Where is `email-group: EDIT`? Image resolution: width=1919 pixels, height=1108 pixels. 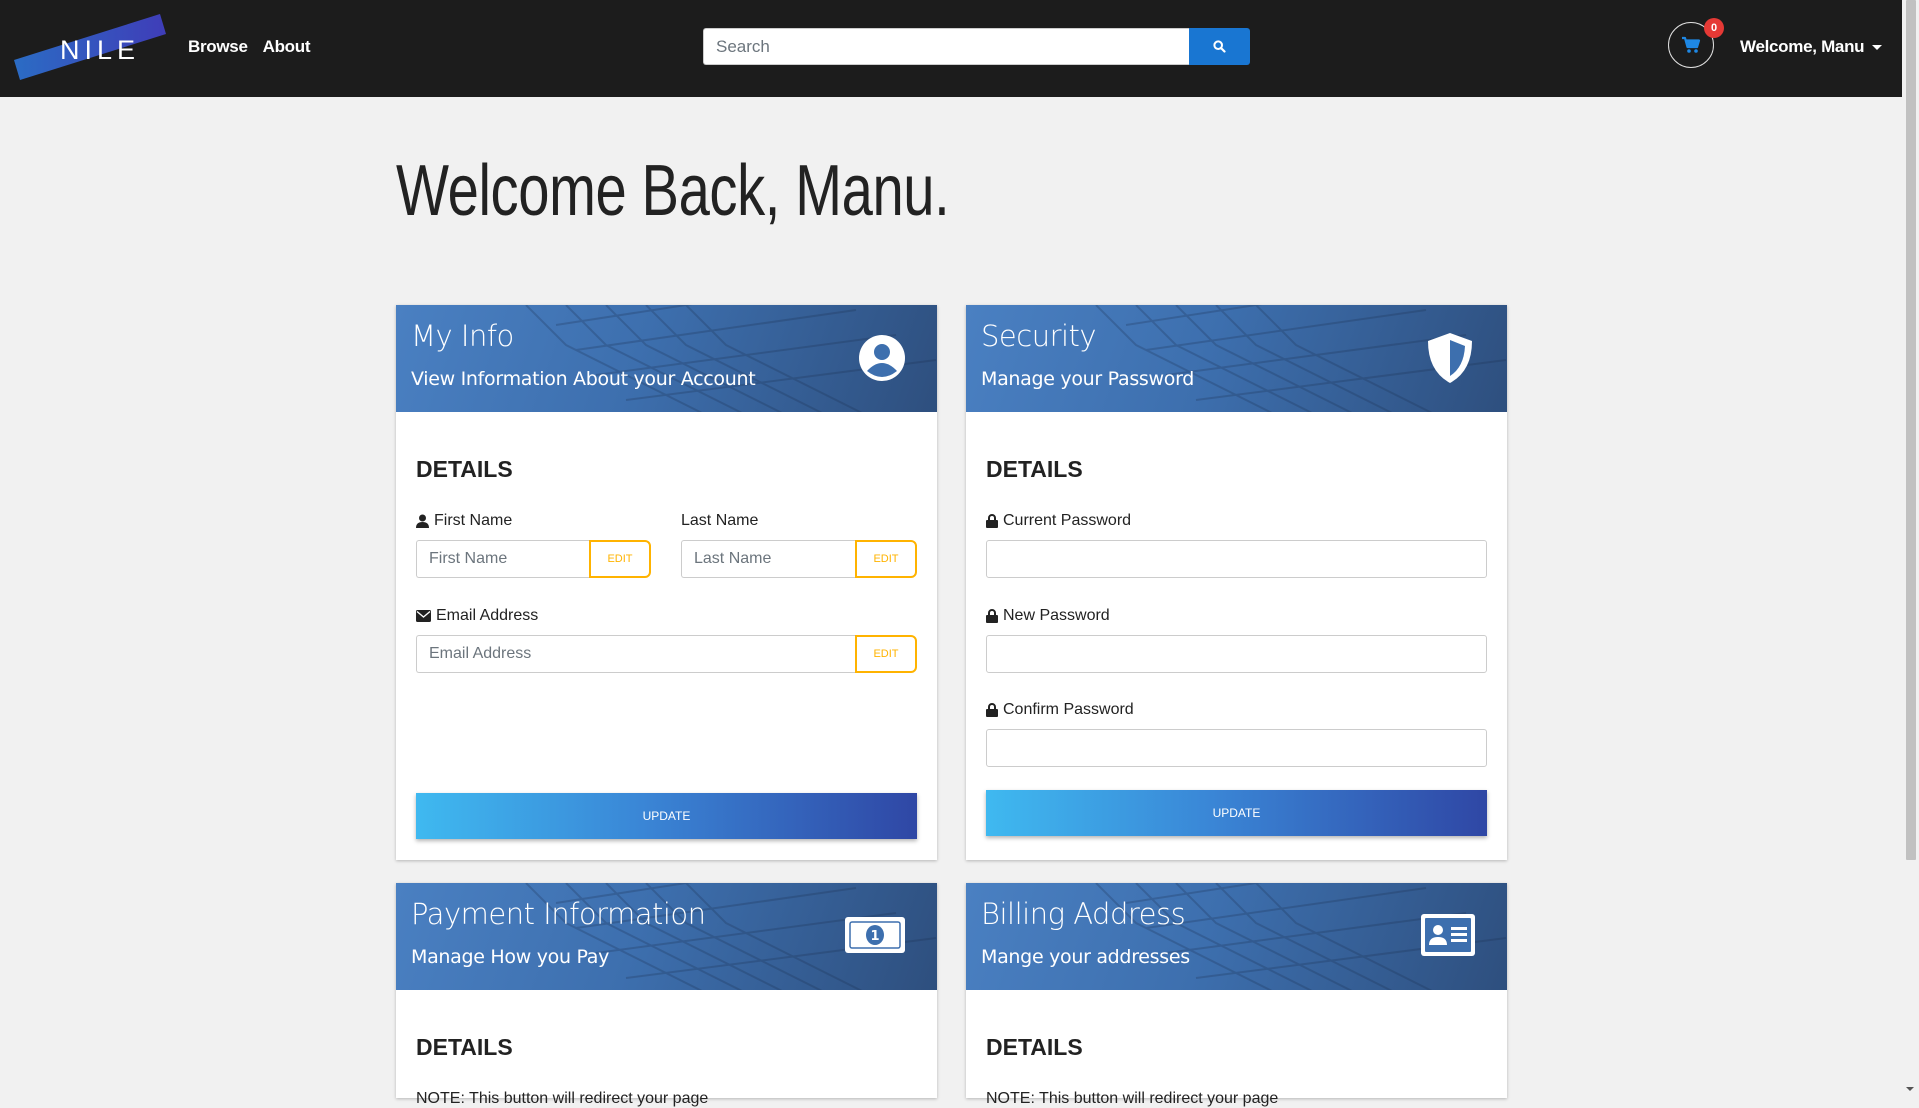 email-group: EDIT is located at coordinates (666, 654).